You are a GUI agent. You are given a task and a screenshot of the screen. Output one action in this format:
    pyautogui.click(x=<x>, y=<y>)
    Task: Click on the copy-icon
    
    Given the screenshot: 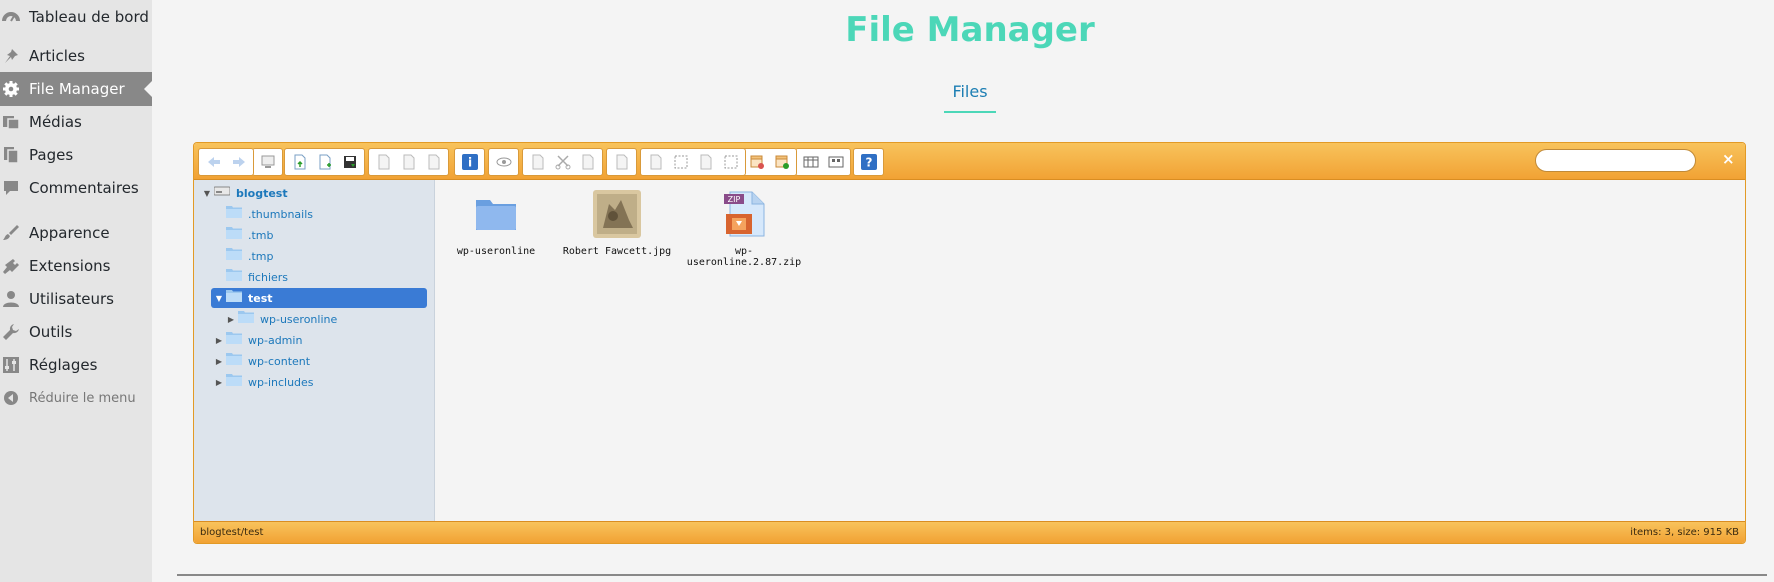 What is the action you would take?
    pyautogui.click(x=538, y=162)
    